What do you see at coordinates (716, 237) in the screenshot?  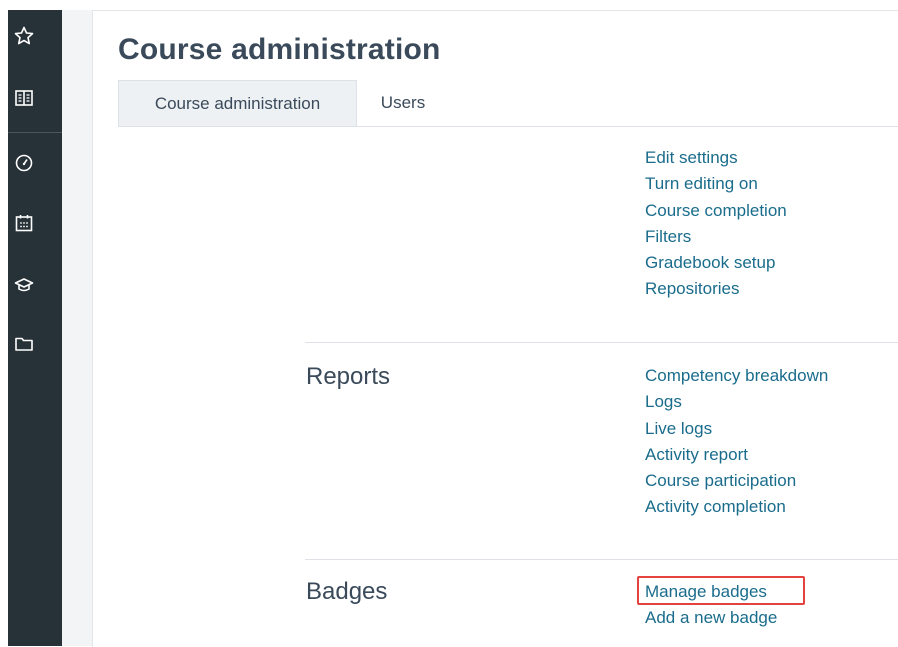 I see `filters-link: Filters` at bounding box center [716, 237].